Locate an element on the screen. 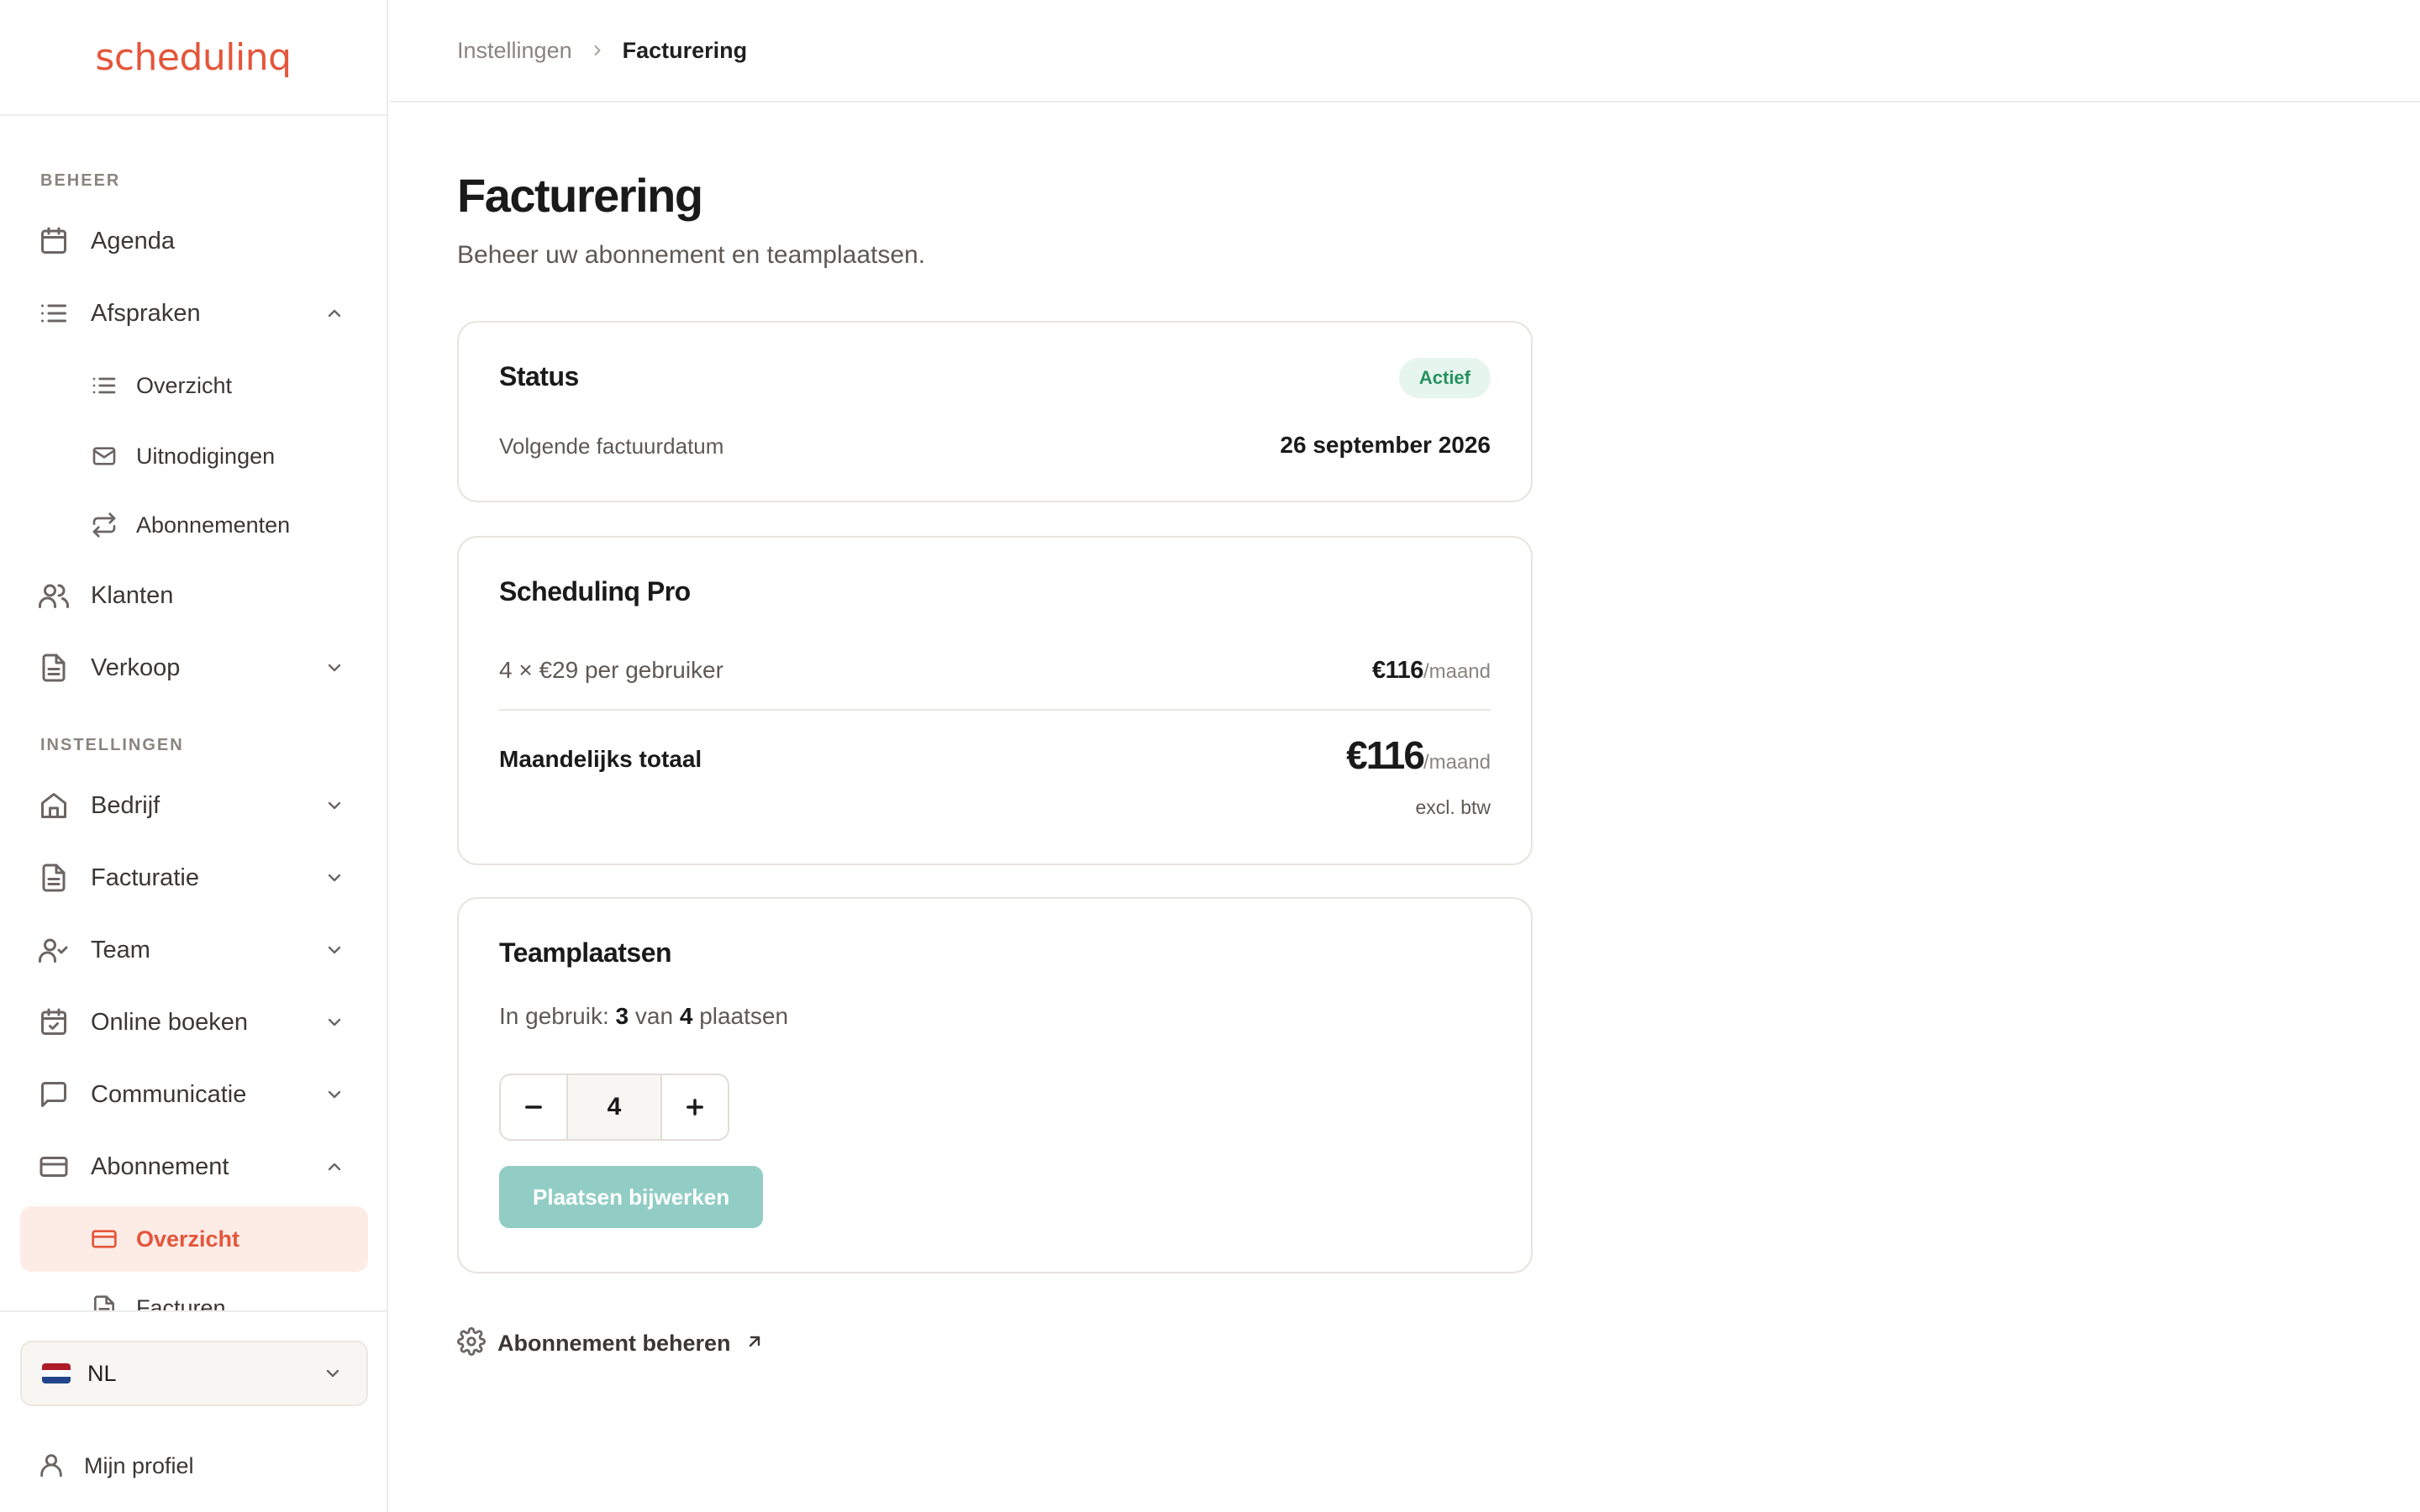 This screenshot has width=2420, height=1512. sidebar-item-label: Afspraken is located at coordinates (146, 313).